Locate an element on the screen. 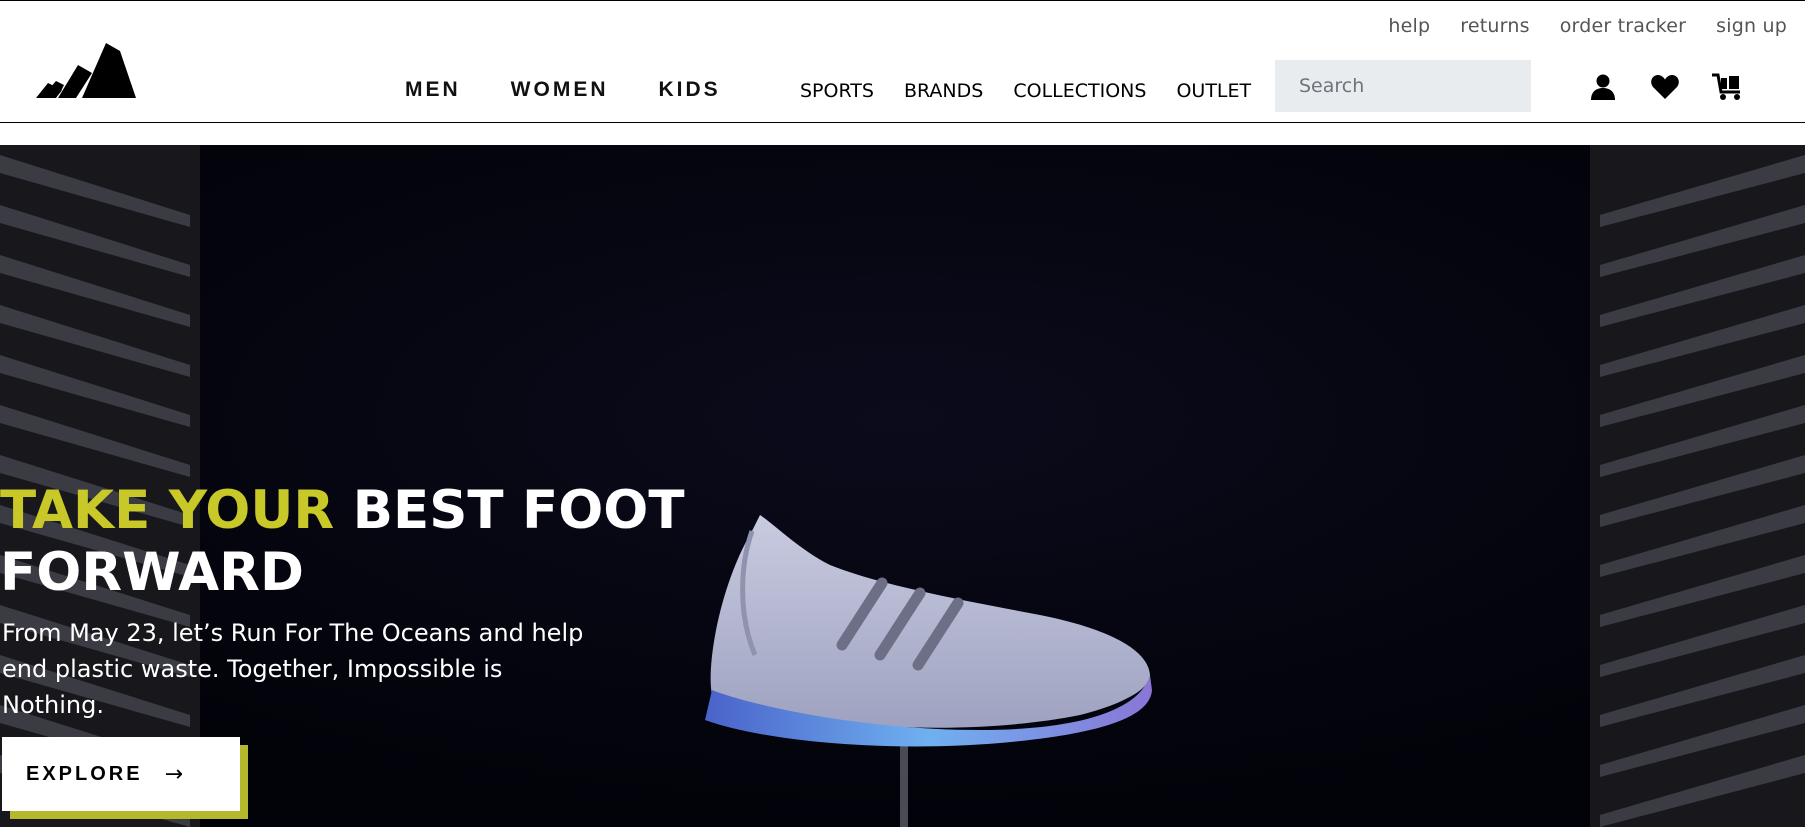 Image resolution: width=1805 pixels, height=827 pixels. headline-accent: TAKE YOUR is located at coordinates (167, 510).